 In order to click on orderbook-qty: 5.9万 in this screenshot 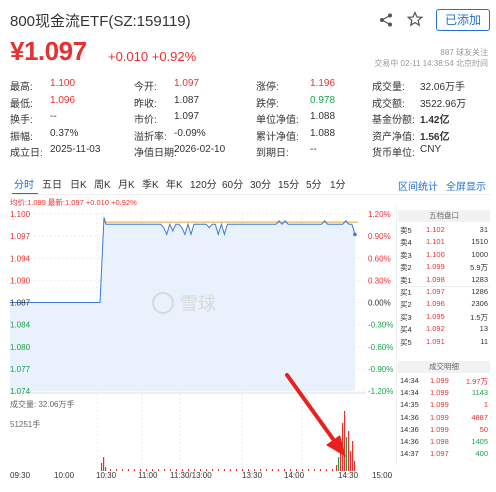, I will do `click(479, 268)`.